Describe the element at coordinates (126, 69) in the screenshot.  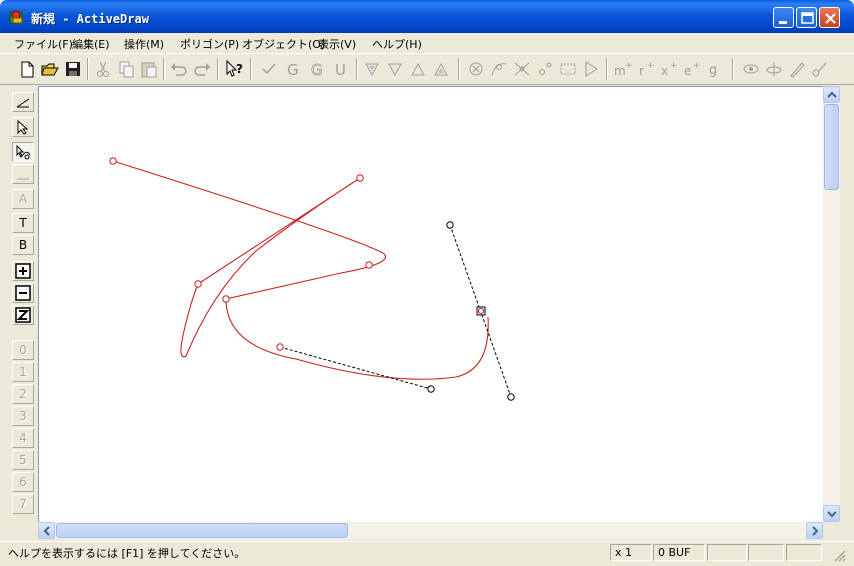
I see `copy-icon` at that location.